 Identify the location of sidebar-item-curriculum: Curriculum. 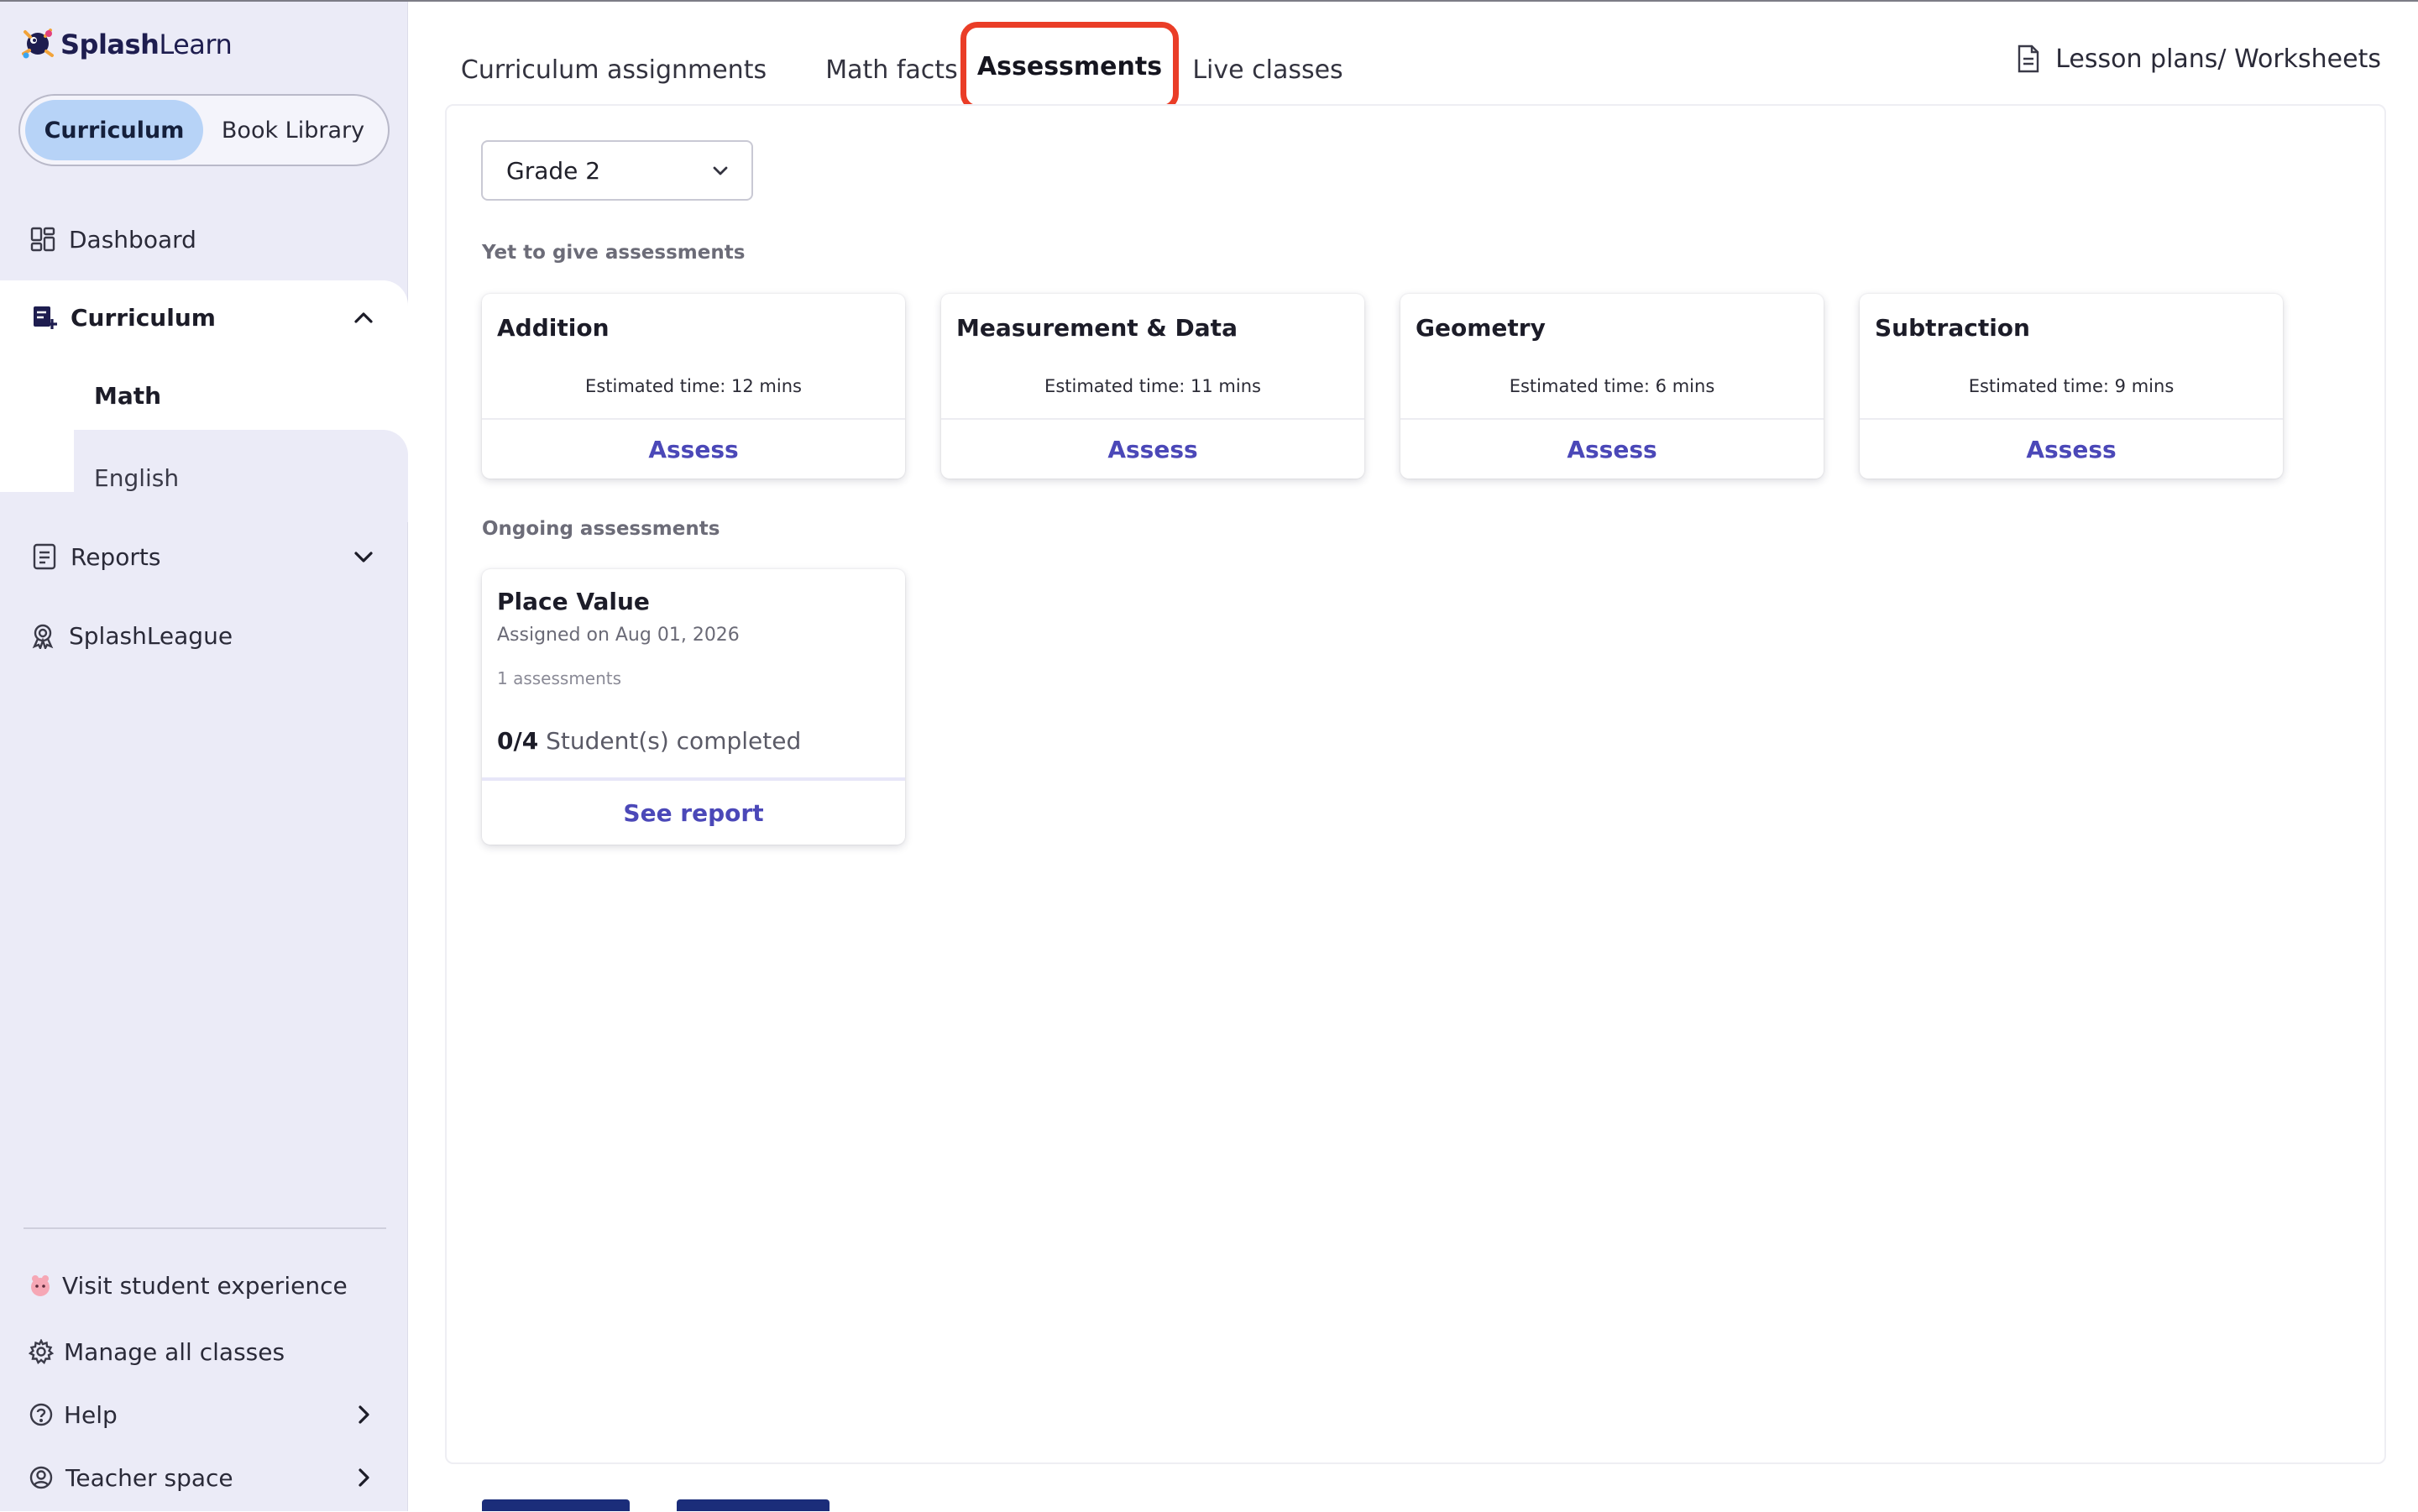
(204, 317).